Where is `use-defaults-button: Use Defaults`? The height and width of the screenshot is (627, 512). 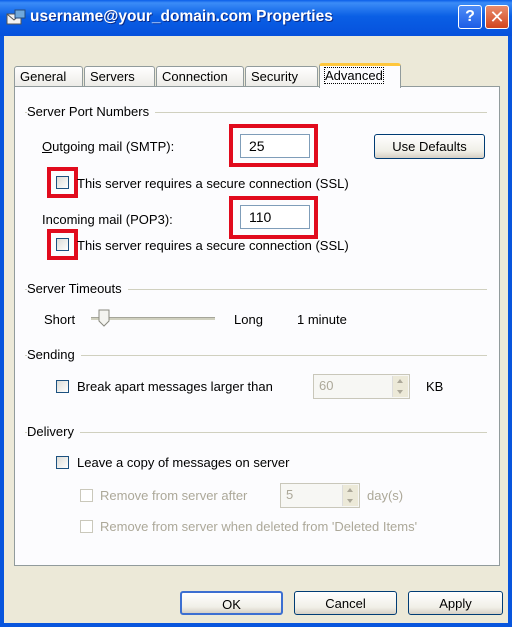
use-defaults-button: Use Defaults is located at coordinates (429, 146).